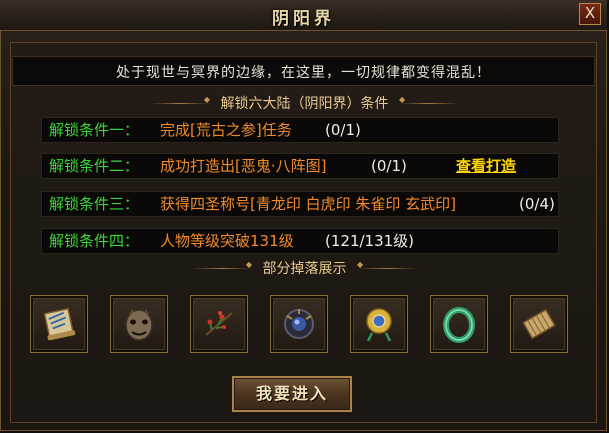 This screenshot has width=609, height=433. I want to click on view-crafting-link: 查看打造, so click(486, 166).